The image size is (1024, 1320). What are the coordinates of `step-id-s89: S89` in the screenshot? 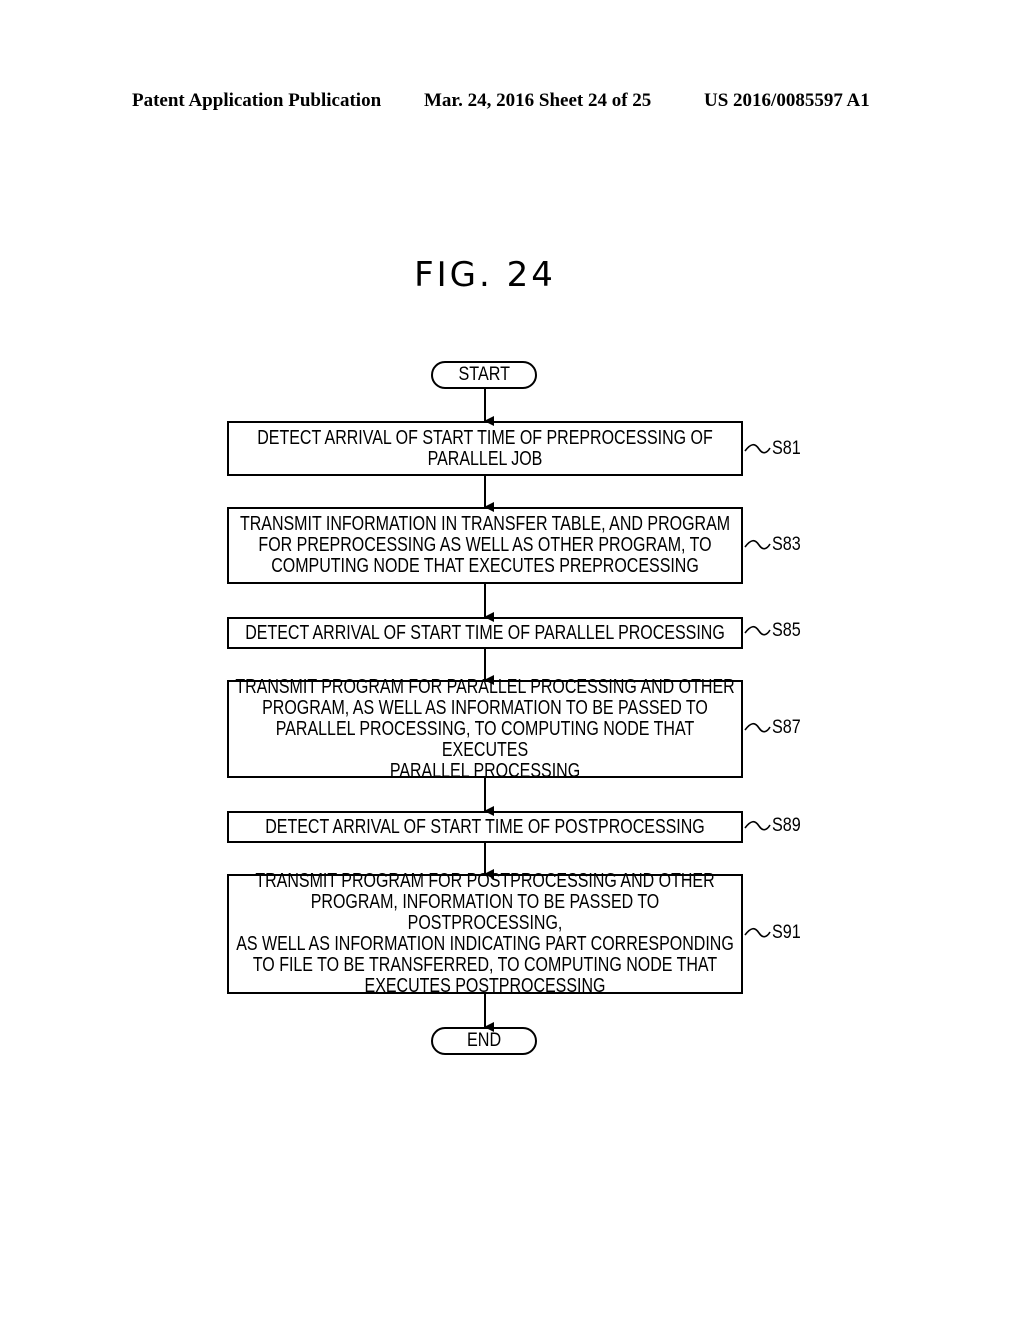 It's located at (786, 825).